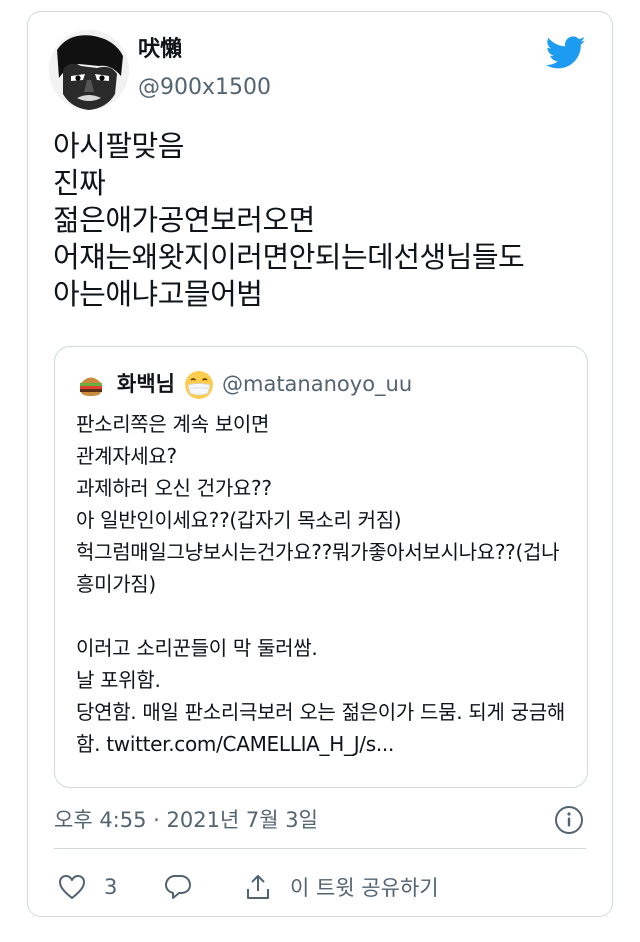 The width and height of the screenshot is (640, 942). What do you see at coordinates (87, 887) in the screenshot?
I see `like-button: 3` at bounding box center [87, 887].